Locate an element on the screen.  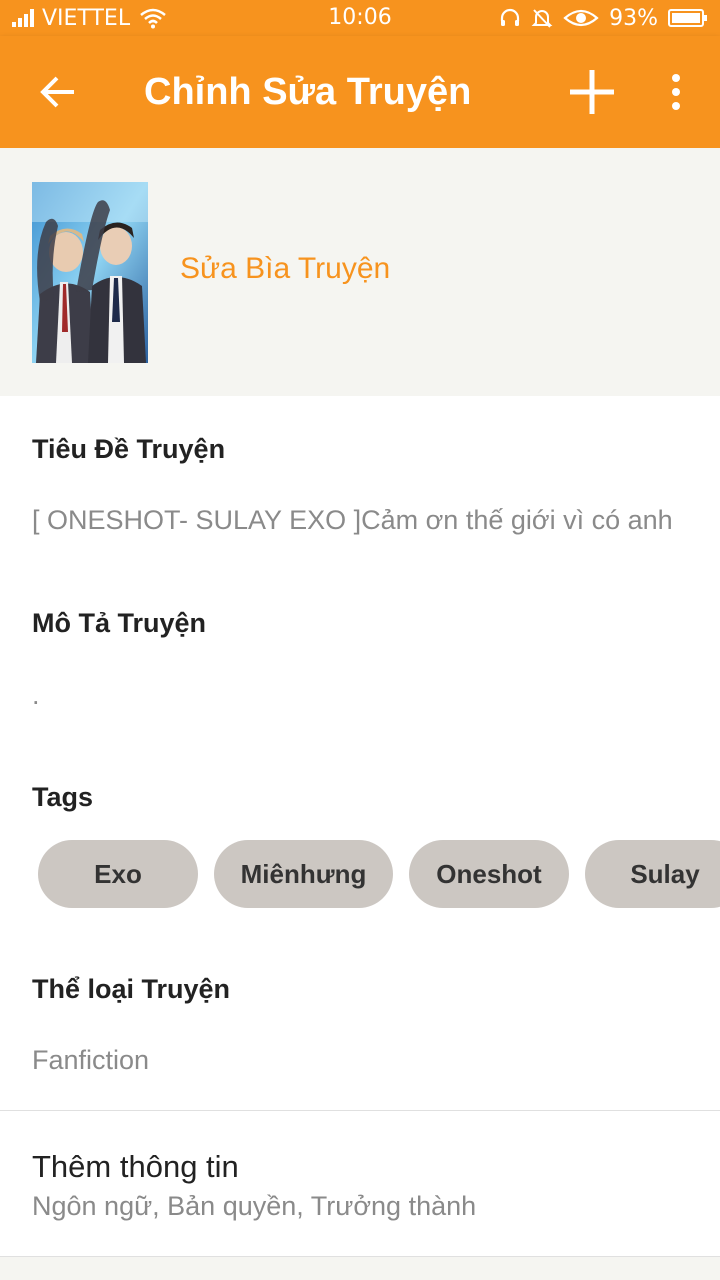
tags-list: Exo Miênhưng Oneshot Sulay is located at coordinates (379, 874).